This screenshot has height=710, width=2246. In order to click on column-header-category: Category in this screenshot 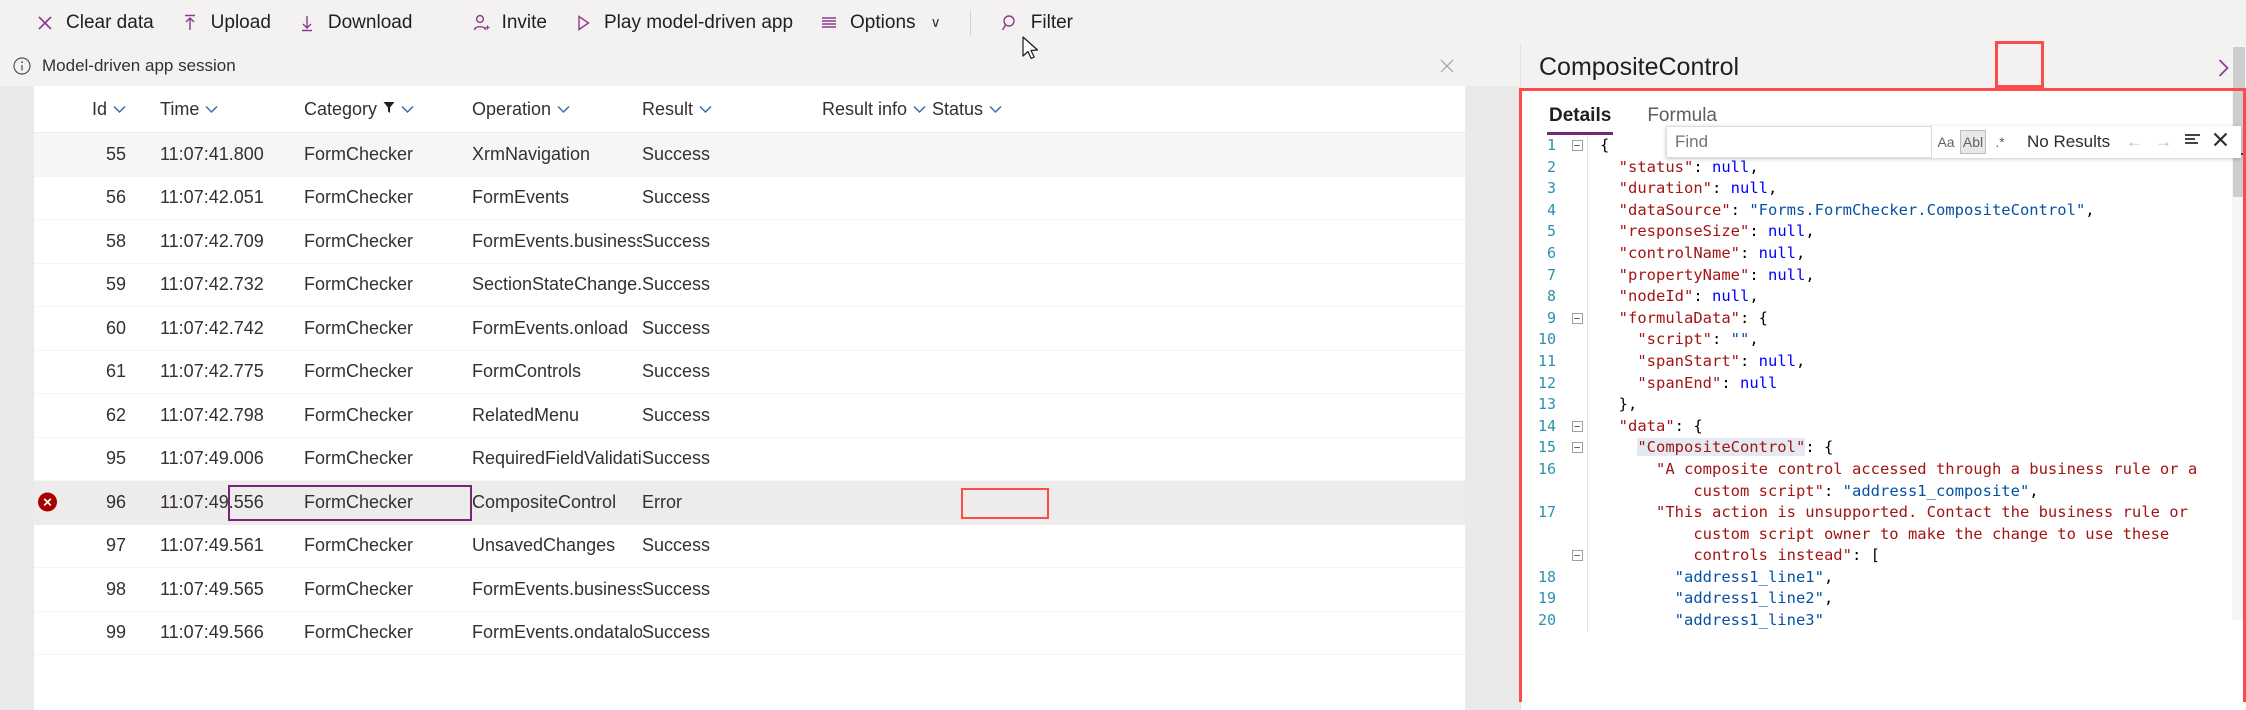, I will do `click(388, 109)`.